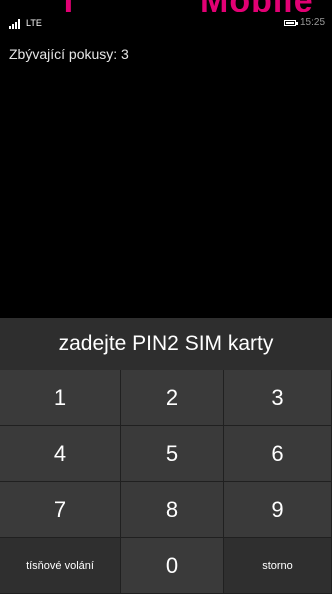 The image size is (332, 594). Describe the element at coordinates (172, 566) in the screenshot. I see `key-0: 0` at that location.